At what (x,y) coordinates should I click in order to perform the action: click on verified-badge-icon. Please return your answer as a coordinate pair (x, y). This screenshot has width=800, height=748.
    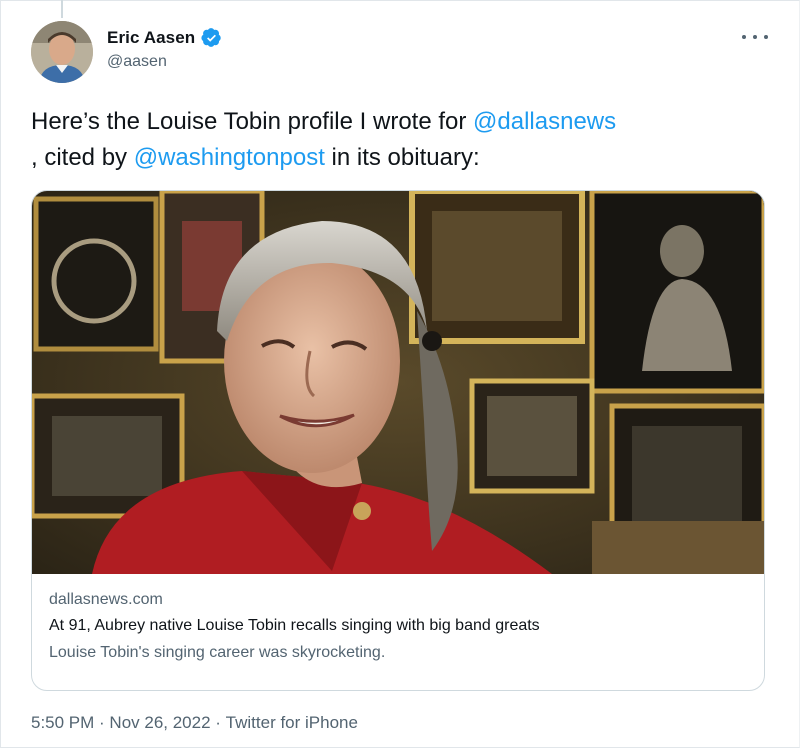
    Looking at the image, I should click on (211, 37).